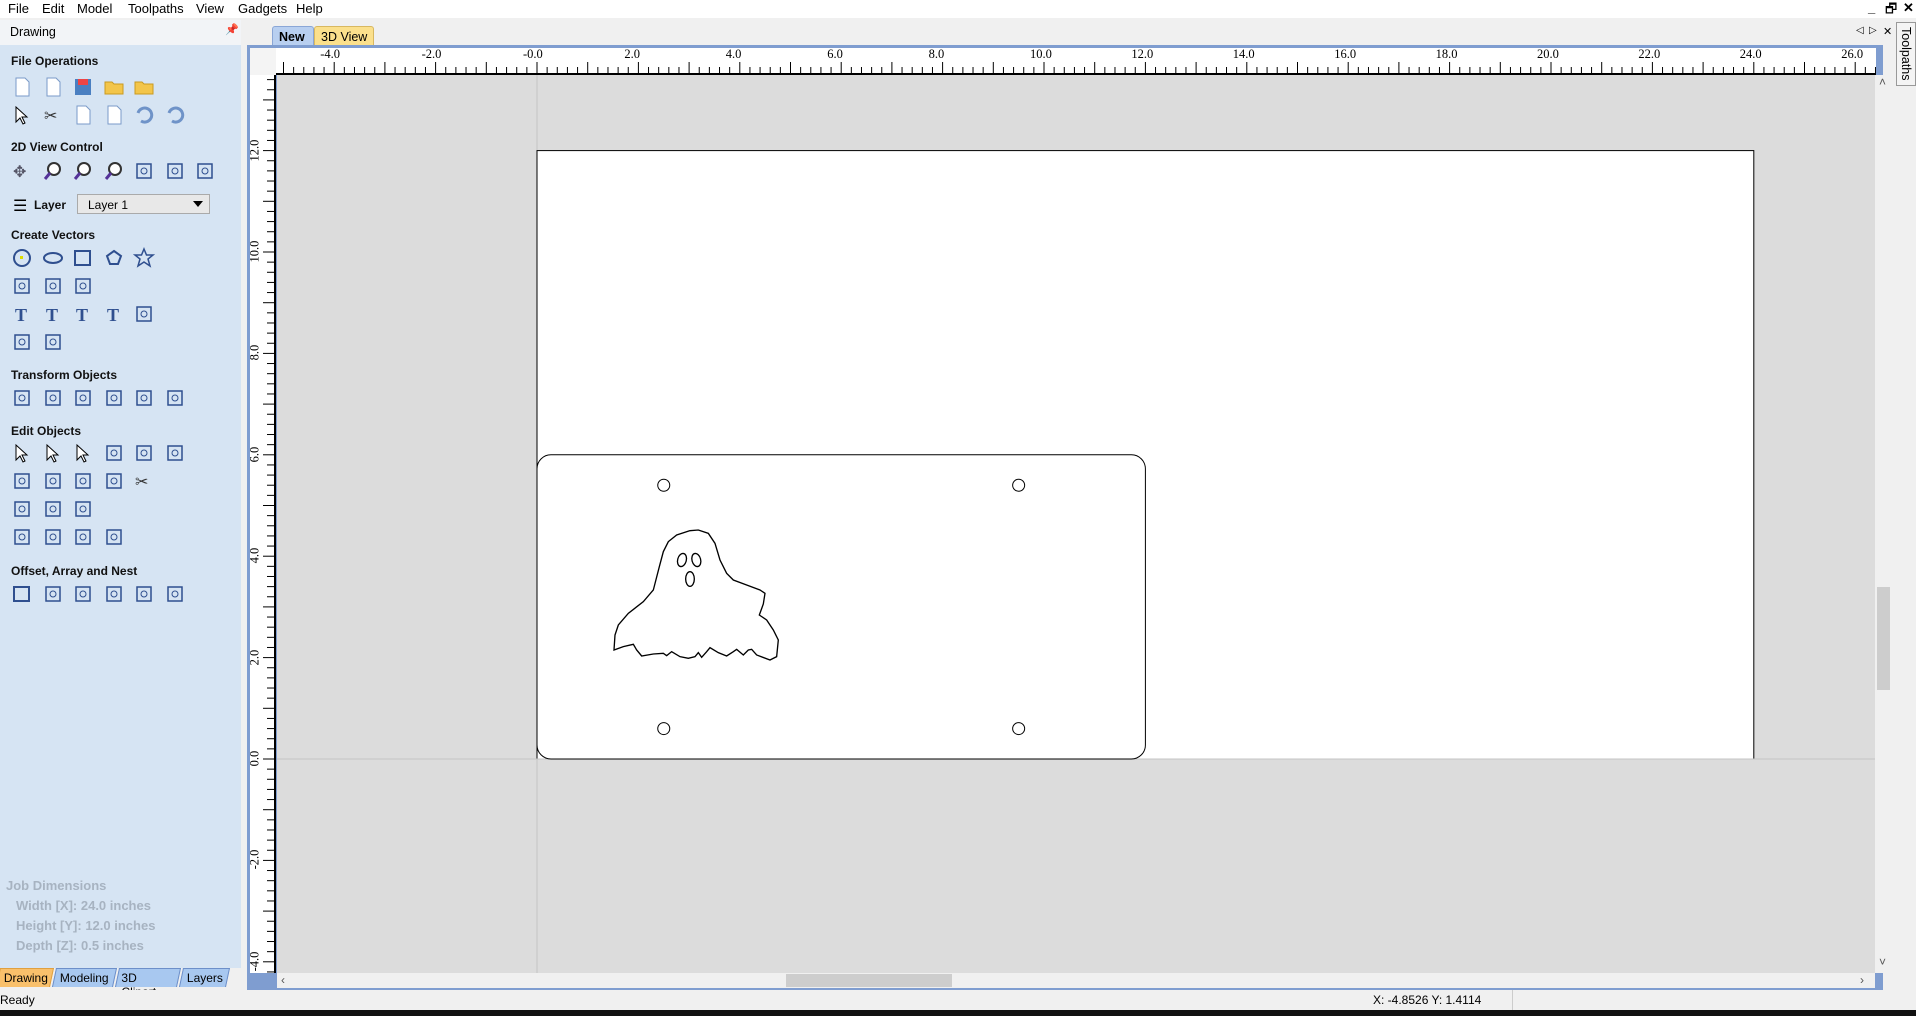 This screenshot has height=1016, width=1916. What do you see at coordinates (144, 87) in the screenshot?
I see `import-icon` at bounding box center [144, 87].